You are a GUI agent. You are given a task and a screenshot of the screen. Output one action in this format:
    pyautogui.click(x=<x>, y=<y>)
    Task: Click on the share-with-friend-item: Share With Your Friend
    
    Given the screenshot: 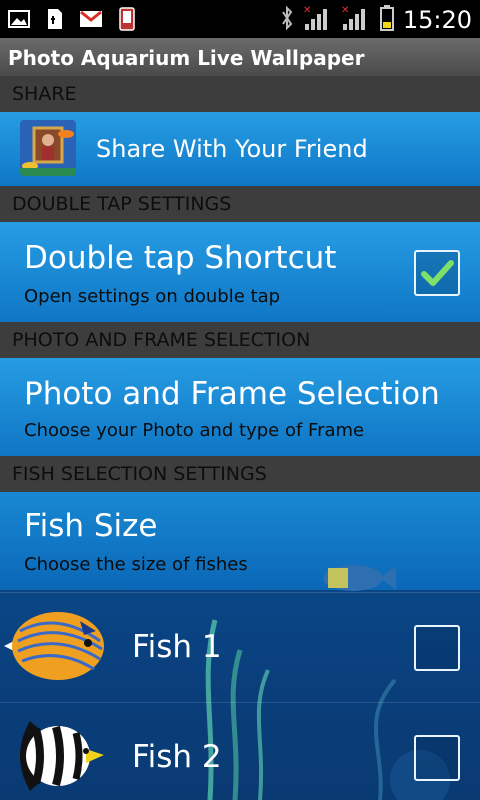 What is the action you would take?
    pyautogui.click(x=240, y=149)
    